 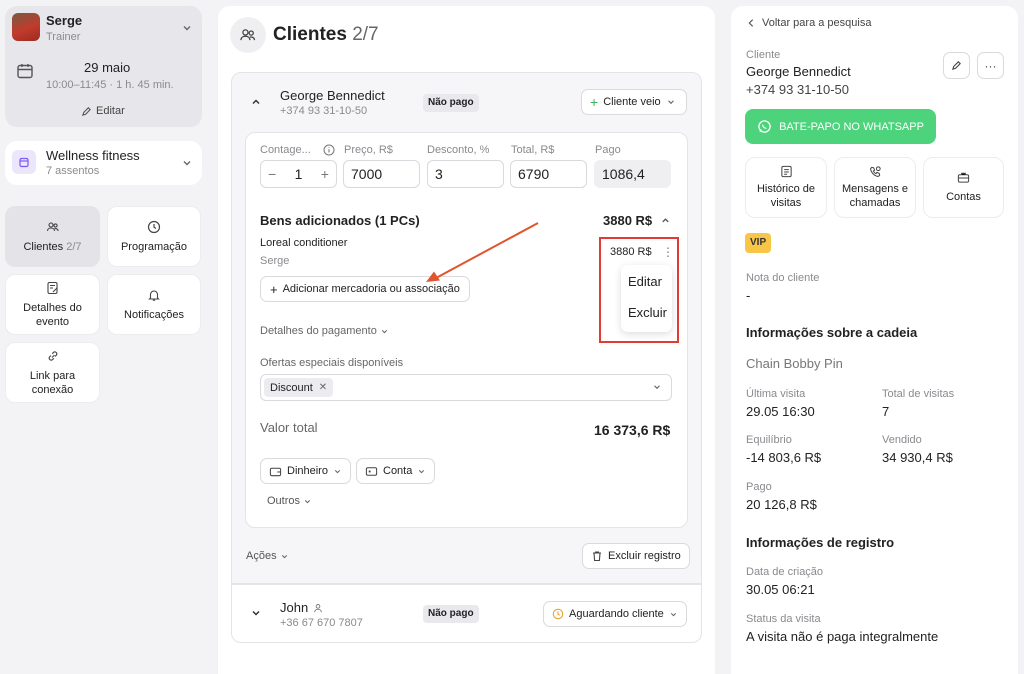 I want to click on goods-sum: 3880 R$, so click(x=628, y=220).